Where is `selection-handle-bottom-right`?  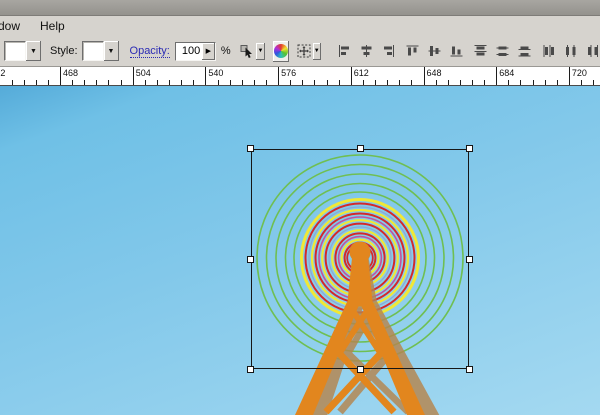
selection-handle-bottom-right is located at coordinates (469, 369).